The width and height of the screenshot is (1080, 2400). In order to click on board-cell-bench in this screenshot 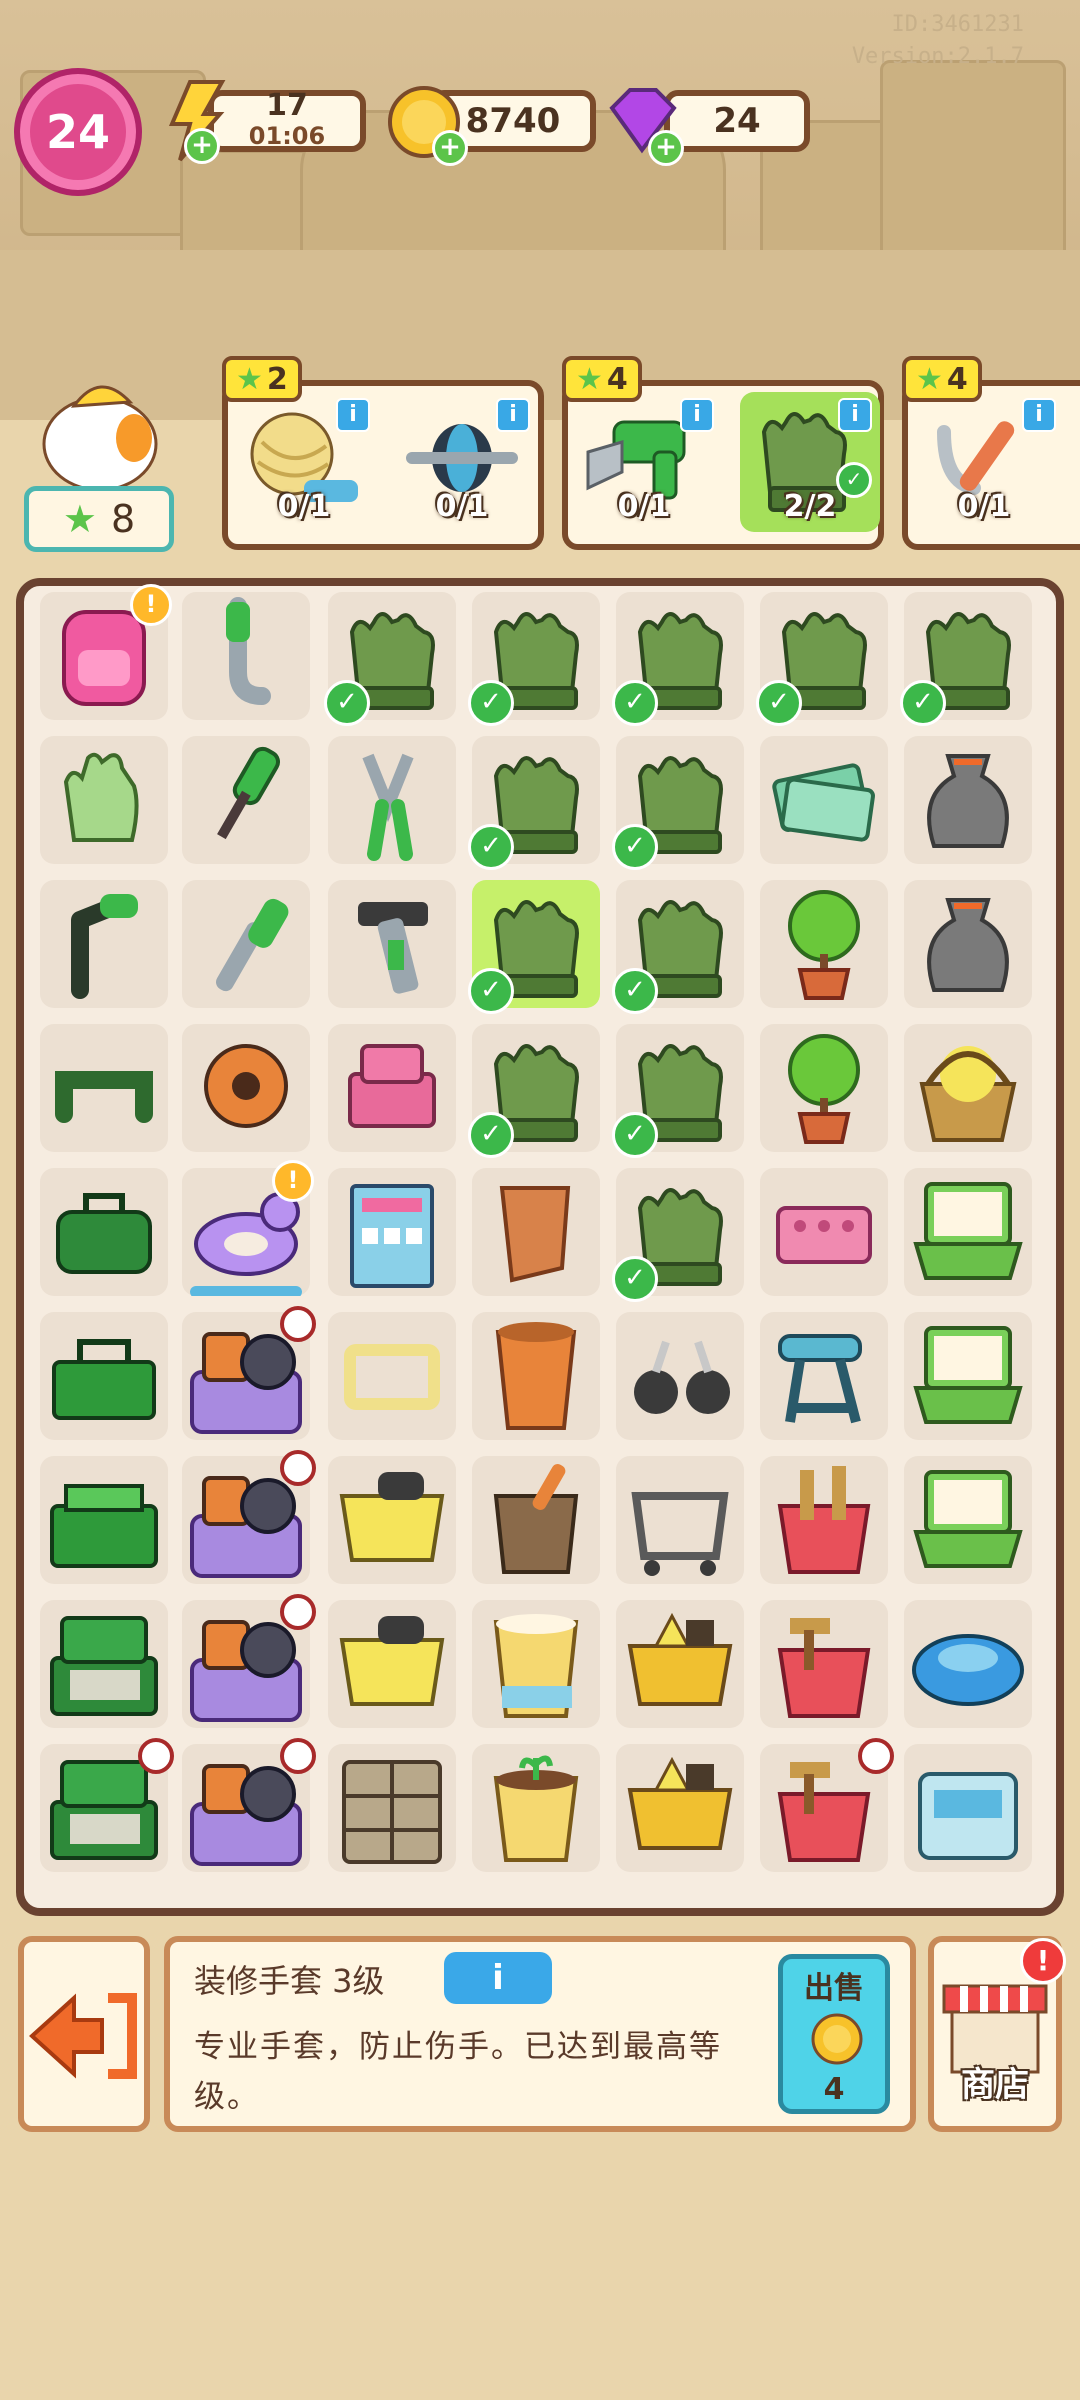, I will do `click(824, 1376)`.